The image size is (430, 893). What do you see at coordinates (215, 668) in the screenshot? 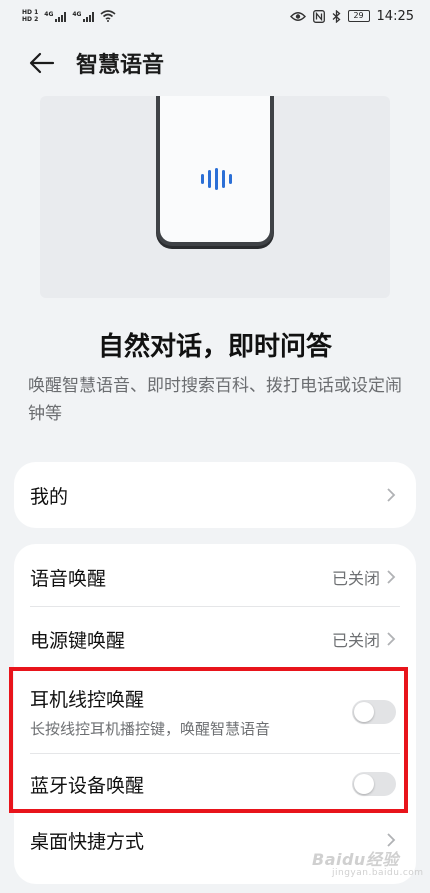
I see `divider` at bounding box center [215, 668].